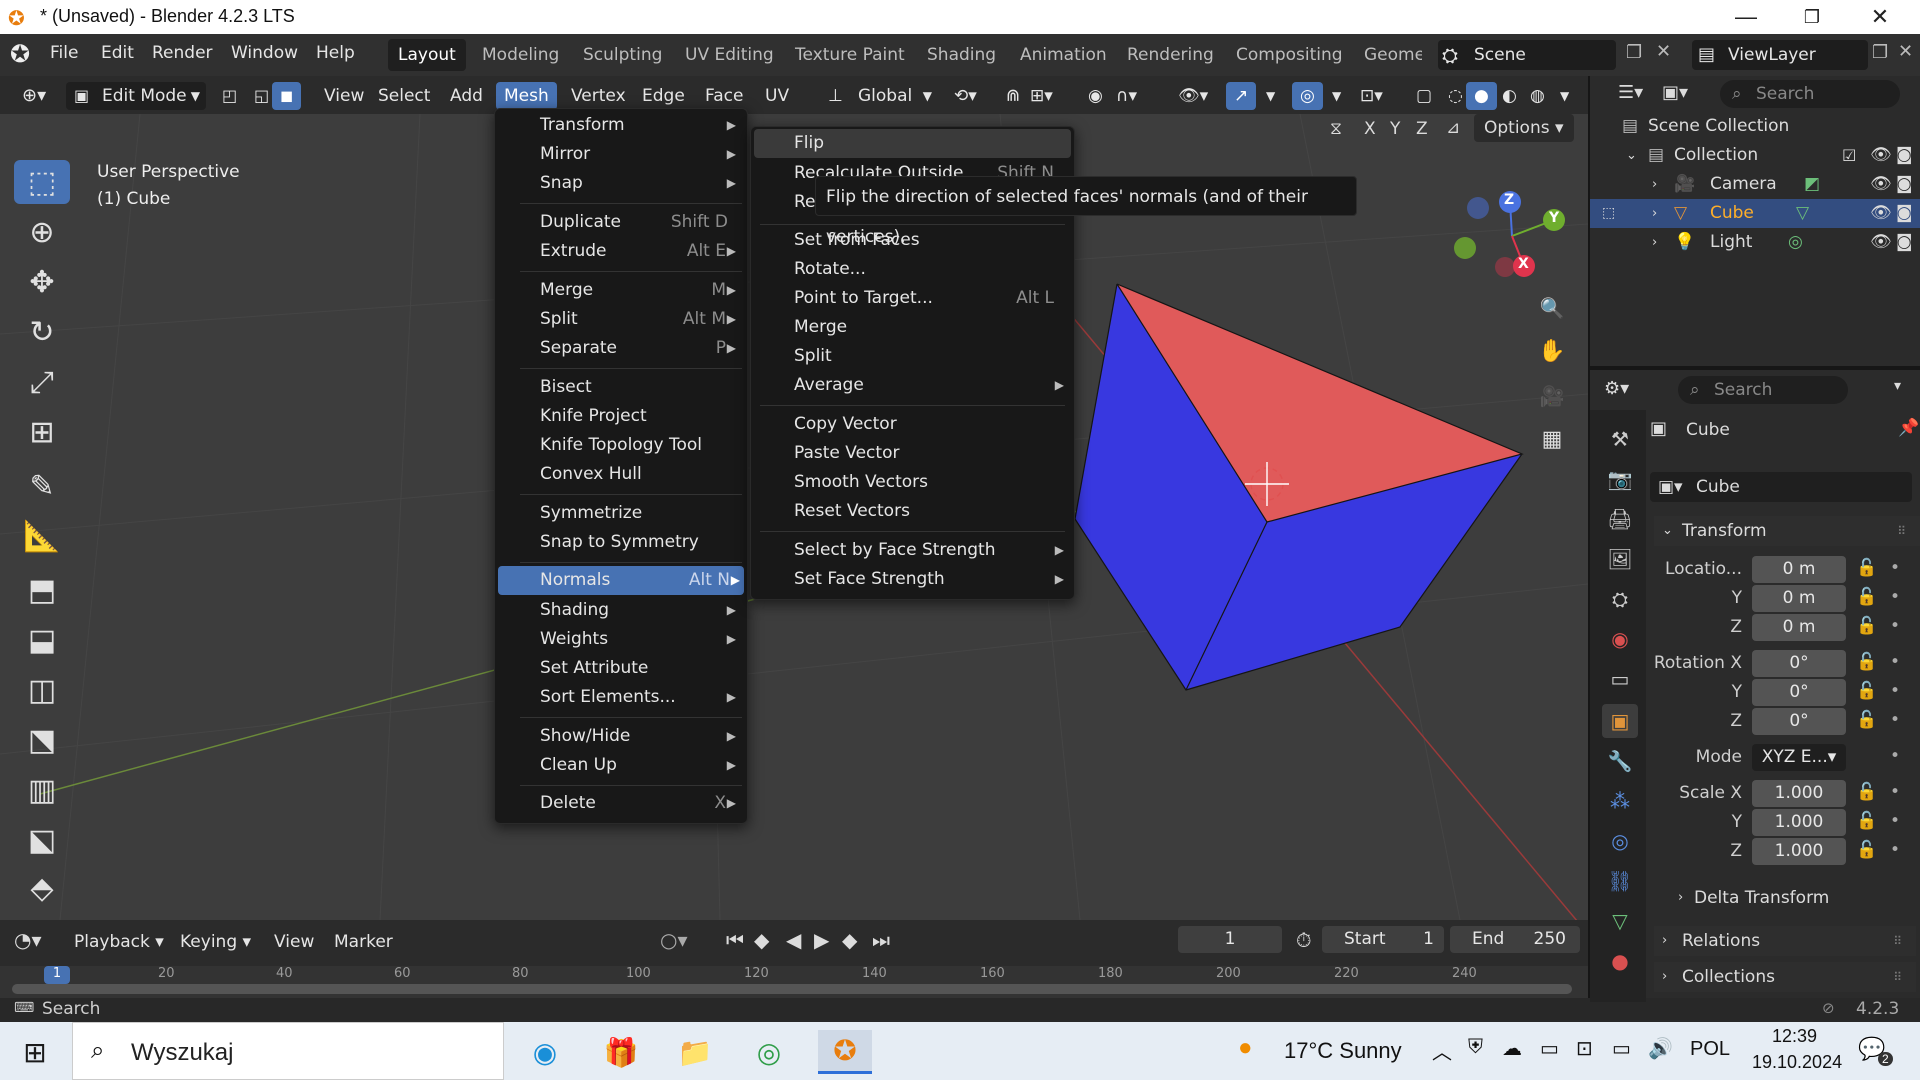 The height and width of the screenshot is (1080, 1920). What do you see at coordinates (1897, 941) in the screenshot?
I see `drag-handle-icon: ⠿` at bounding box center [1897, 941].